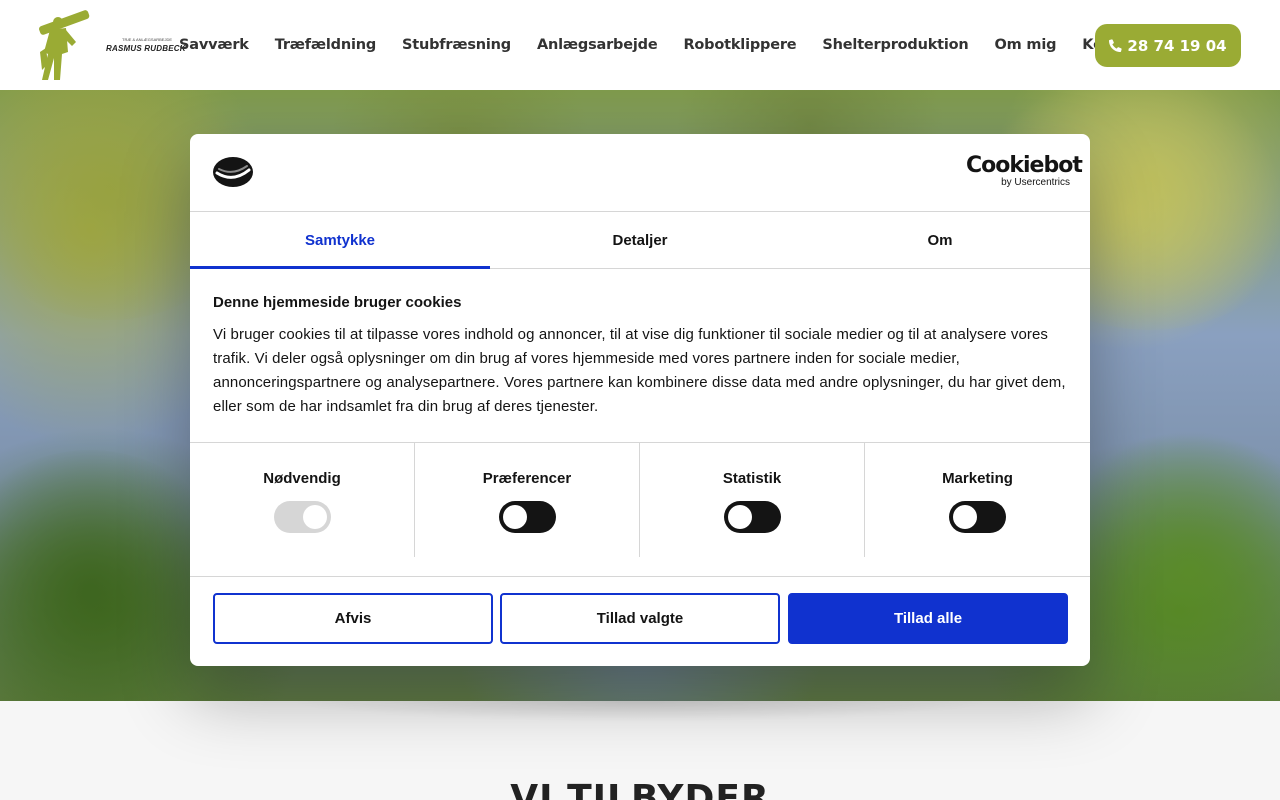 The width and height of the screenshot is (1280, 800). What do you see at coordinates (233, 172) in the screenshot?
I see `cookiebot-icon` at bounding box center [233, 172].